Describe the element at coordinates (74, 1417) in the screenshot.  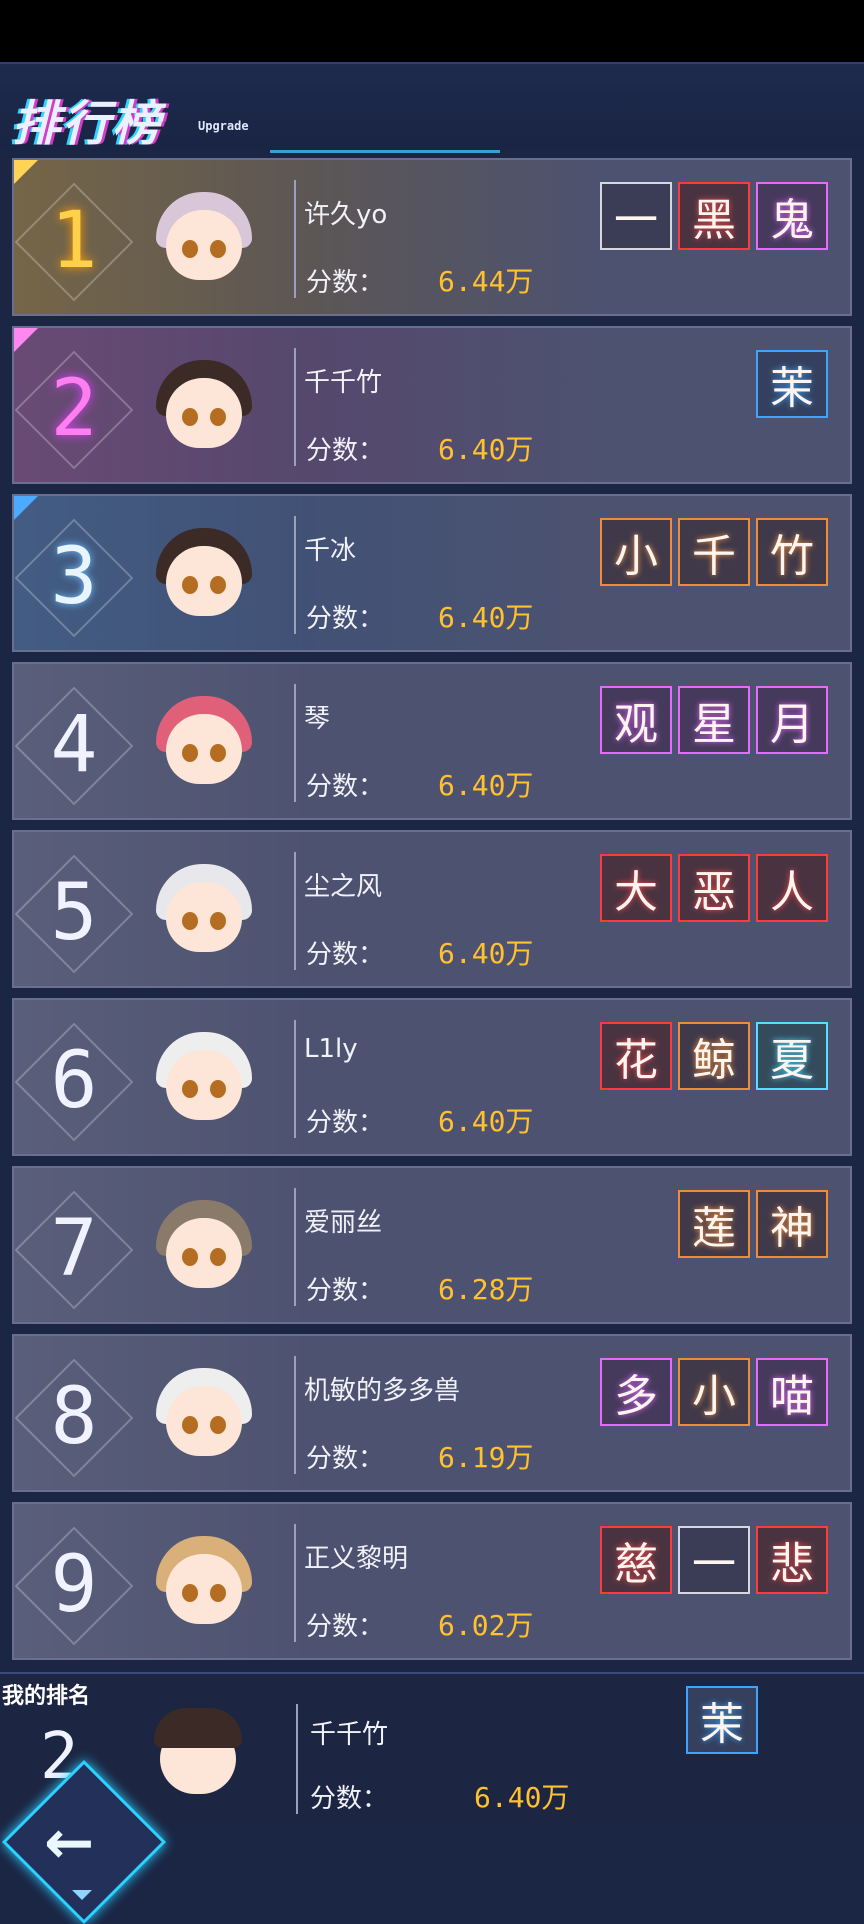
I see `rank-number: 8` at that location.